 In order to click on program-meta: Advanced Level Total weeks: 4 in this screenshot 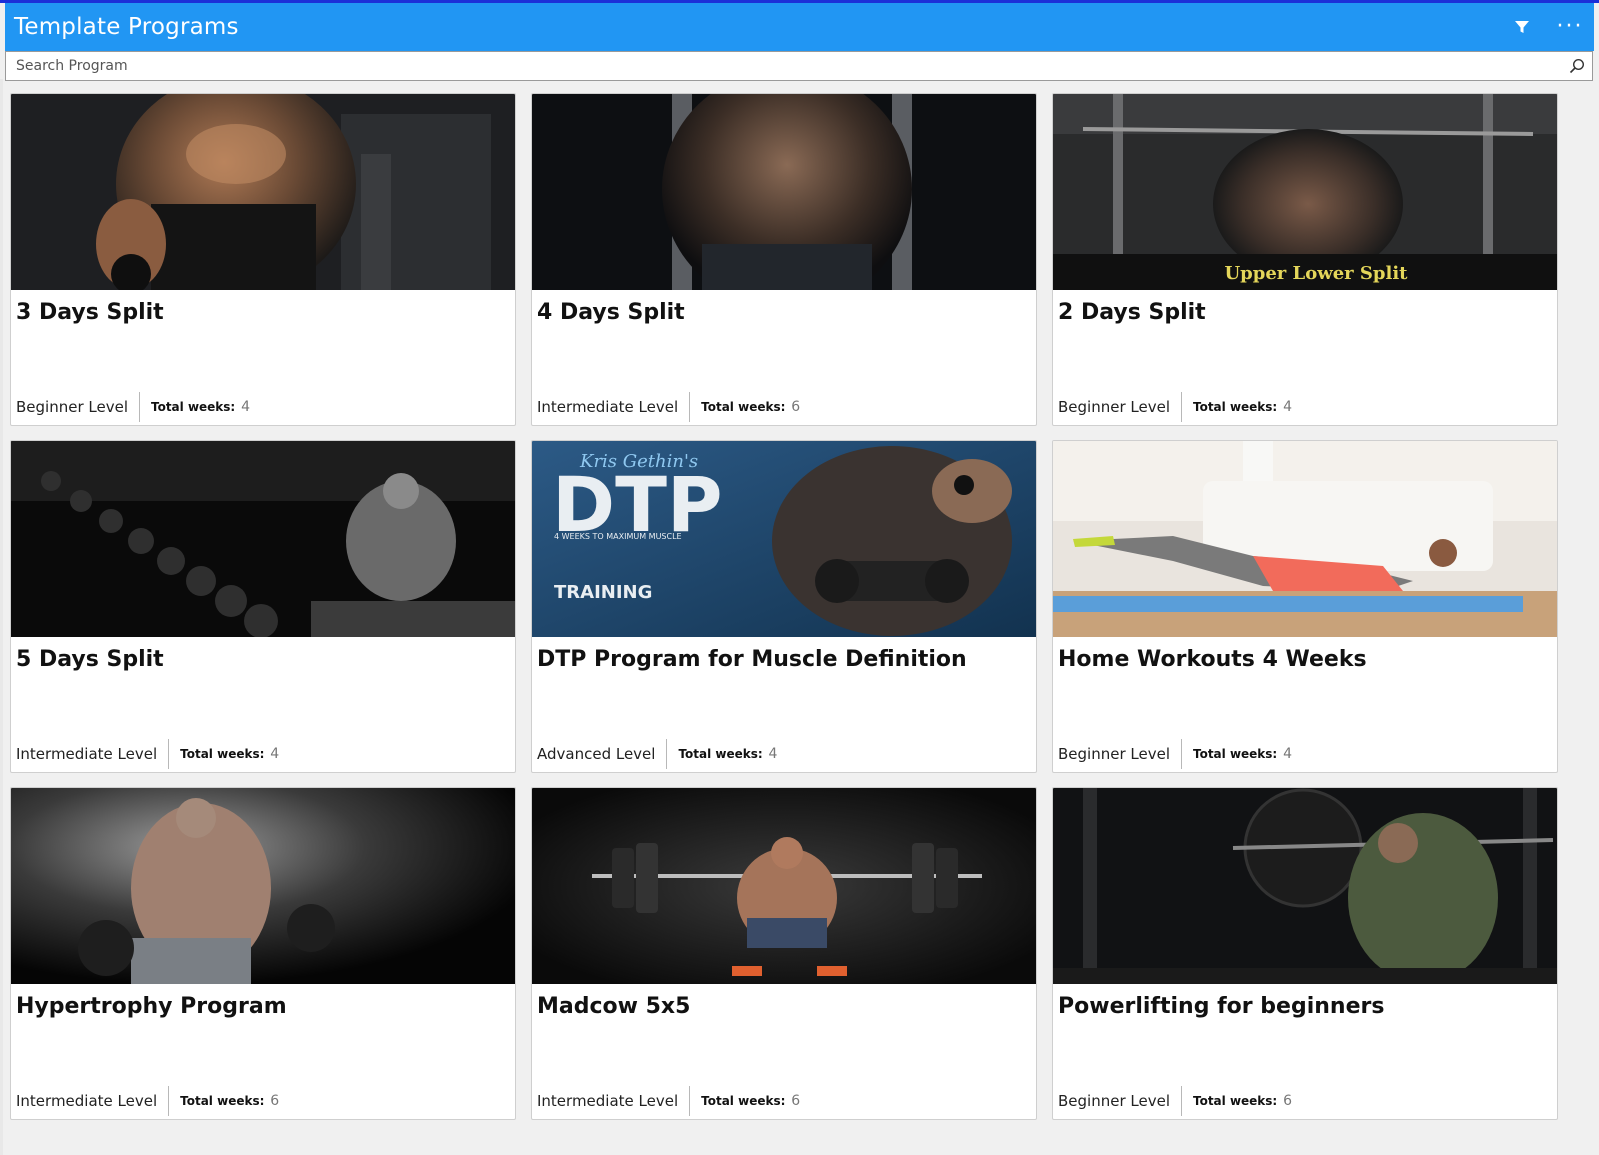, I will do `click(657, 754)`.